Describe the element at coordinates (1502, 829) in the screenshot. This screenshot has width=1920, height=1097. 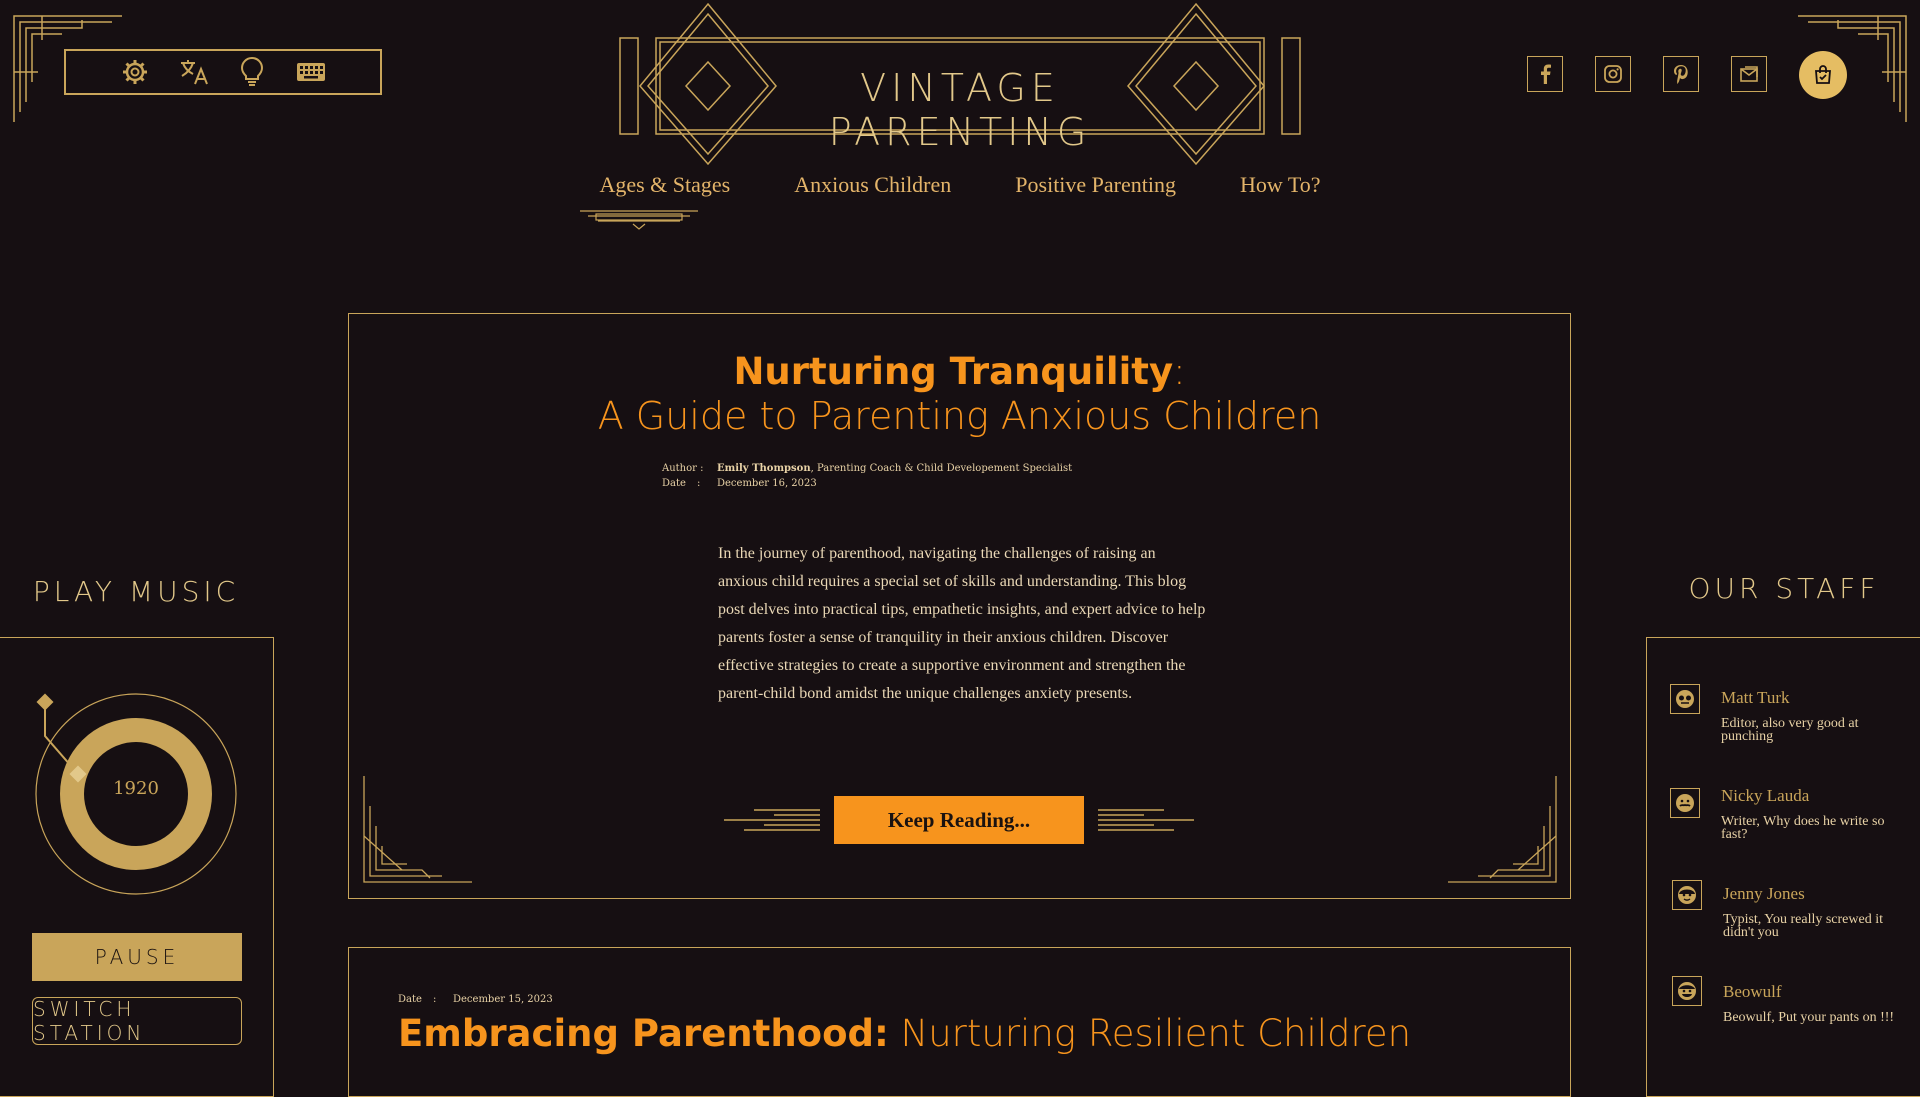
I see `card-corner-ornament-right` at that location.